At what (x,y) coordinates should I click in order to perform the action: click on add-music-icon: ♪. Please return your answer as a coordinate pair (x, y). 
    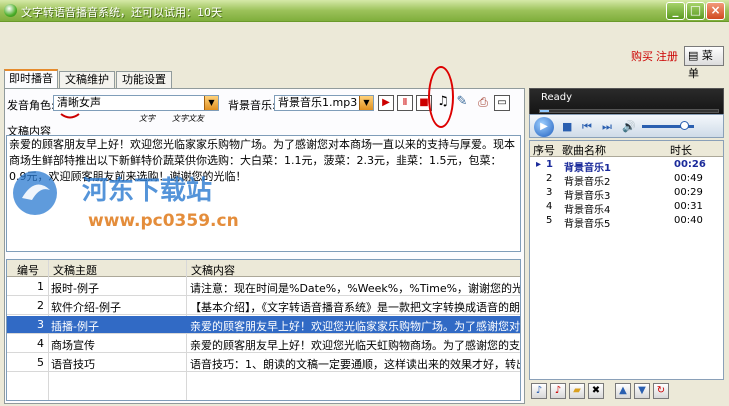
    Looking at the image, I should click on (539, 391).